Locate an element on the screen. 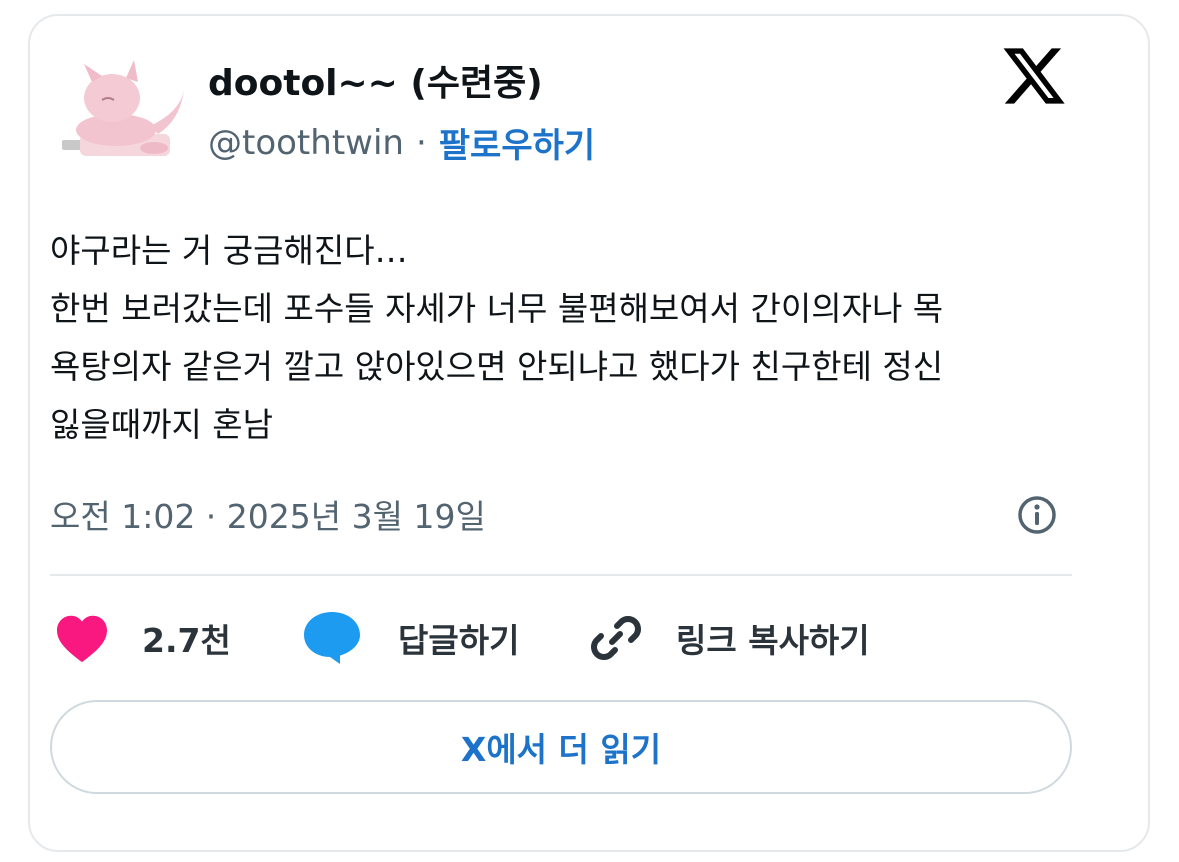 The image size is (1179, 862). avatar is located at coordinates (124, 111).